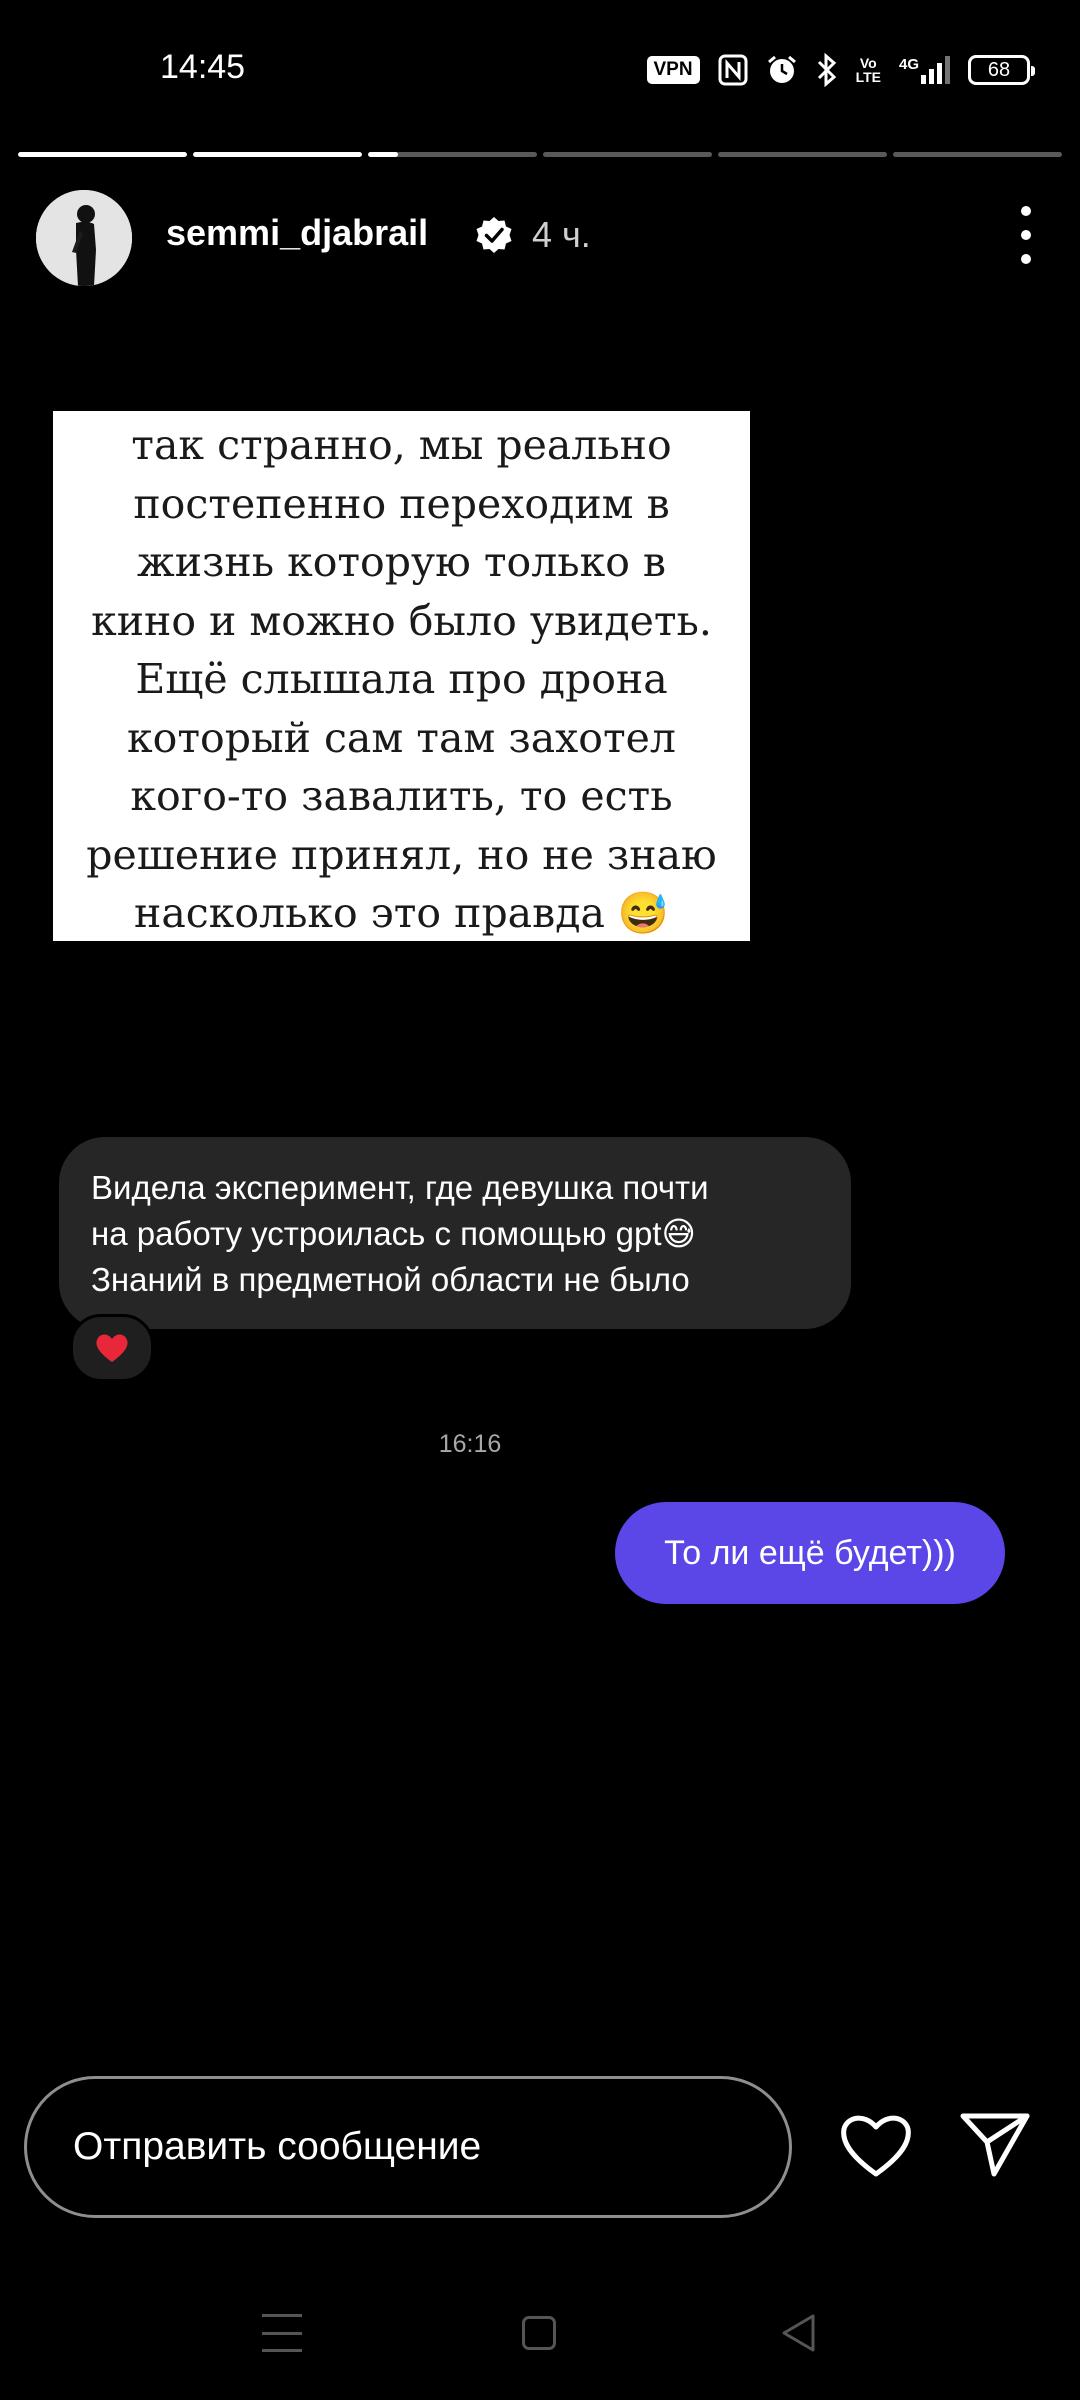  What do you see at coordinates (401, 796) in the screenshot?
I see `story-text-line: кого-то завалить, то есть` at bounding box center [401, 796].